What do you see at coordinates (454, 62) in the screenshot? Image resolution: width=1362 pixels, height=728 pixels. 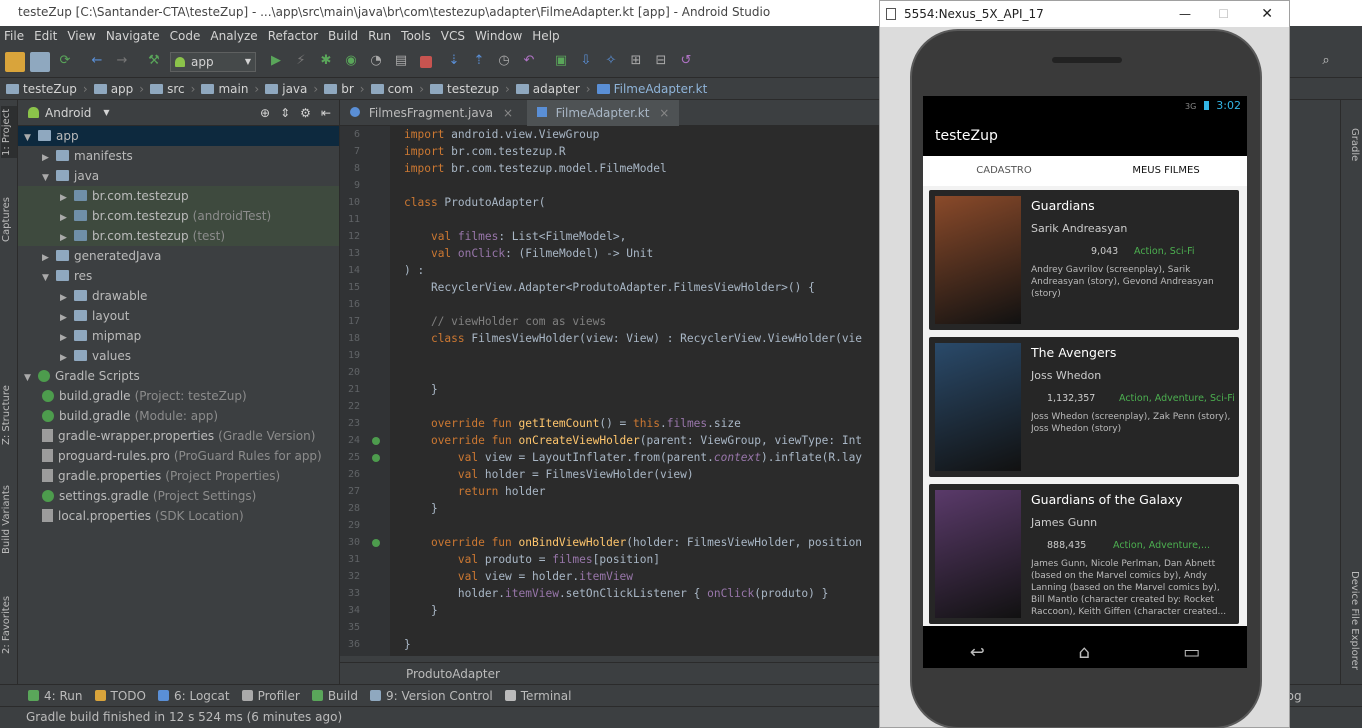 I see `vcs-update-icon: ⇣` at bounding box center [454, 62].